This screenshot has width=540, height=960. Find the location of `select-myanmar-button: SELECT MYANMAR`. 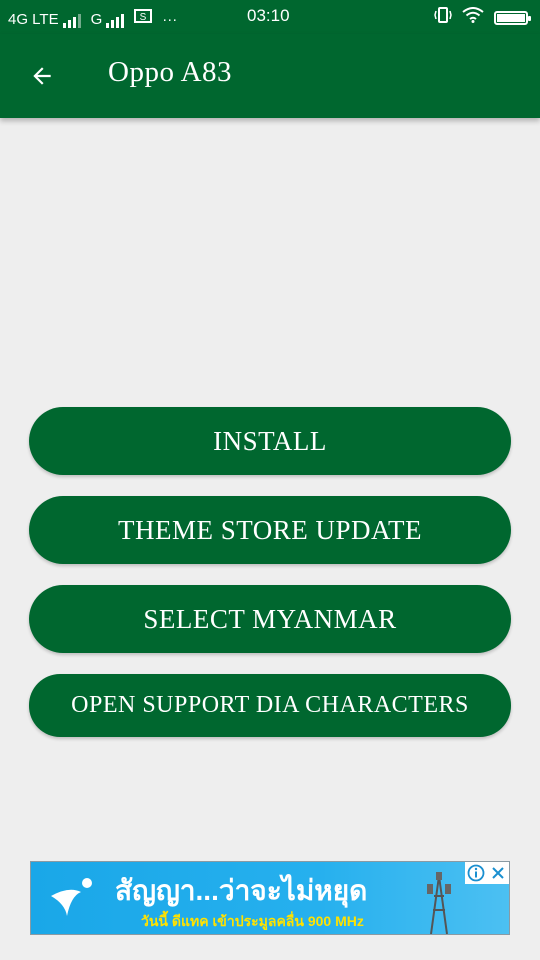

select-myanmar-button: SELECT MYANMAR is located at coordinates (270, 619).